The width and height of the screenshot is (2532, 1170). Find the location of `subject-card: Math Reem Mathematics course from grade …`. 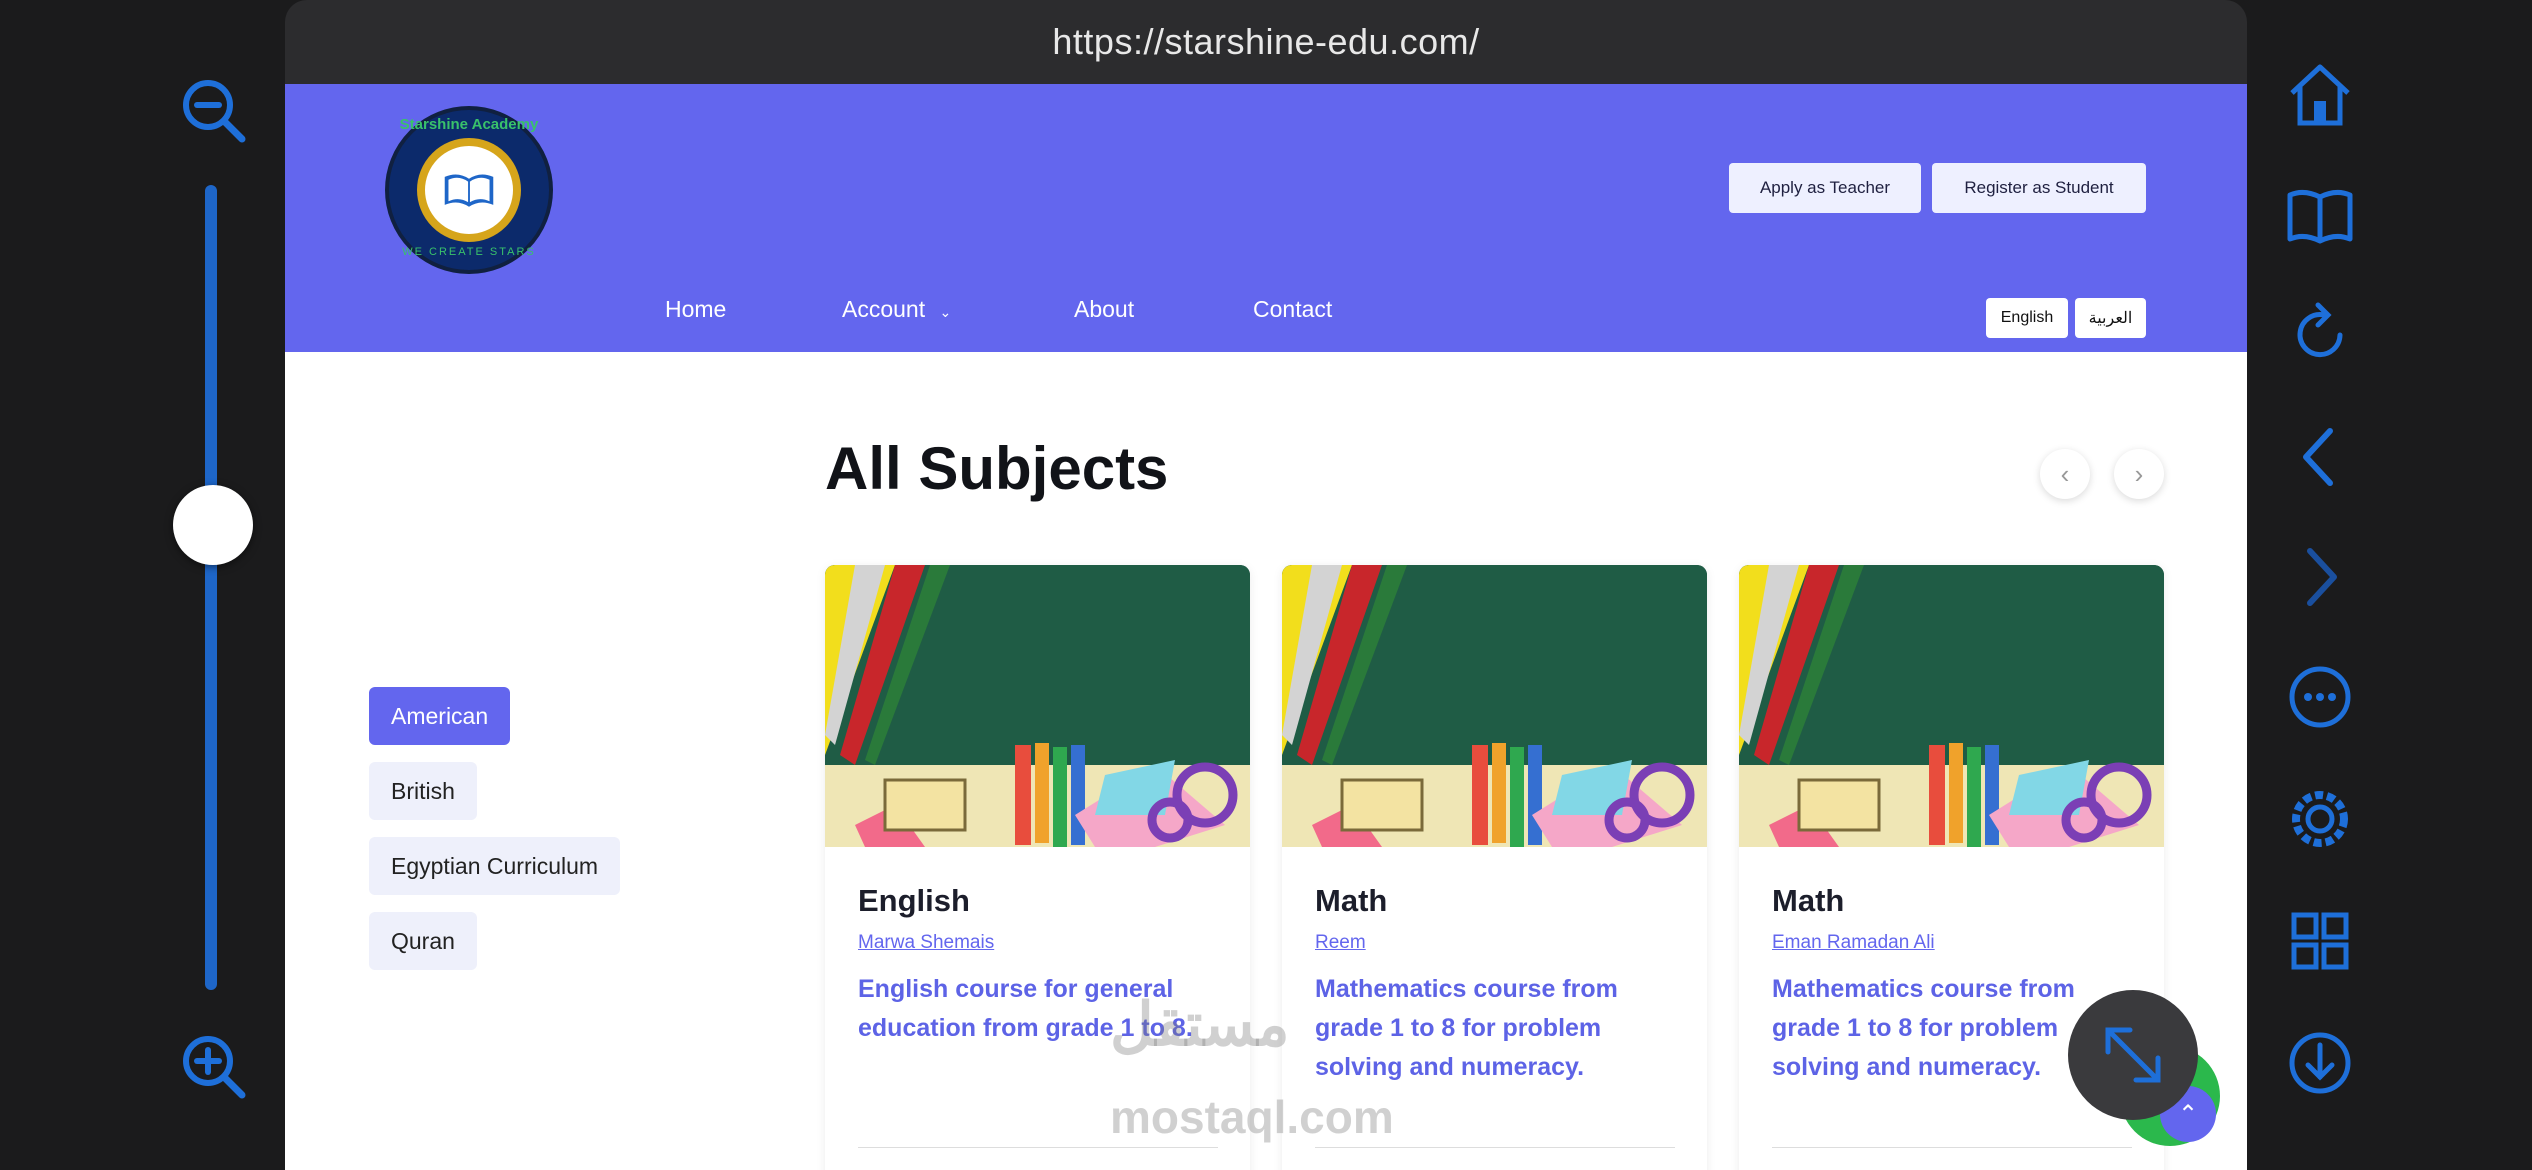

subject-card: Math Reem Mathematics course from grade … is located at coordinates (1494, 867).